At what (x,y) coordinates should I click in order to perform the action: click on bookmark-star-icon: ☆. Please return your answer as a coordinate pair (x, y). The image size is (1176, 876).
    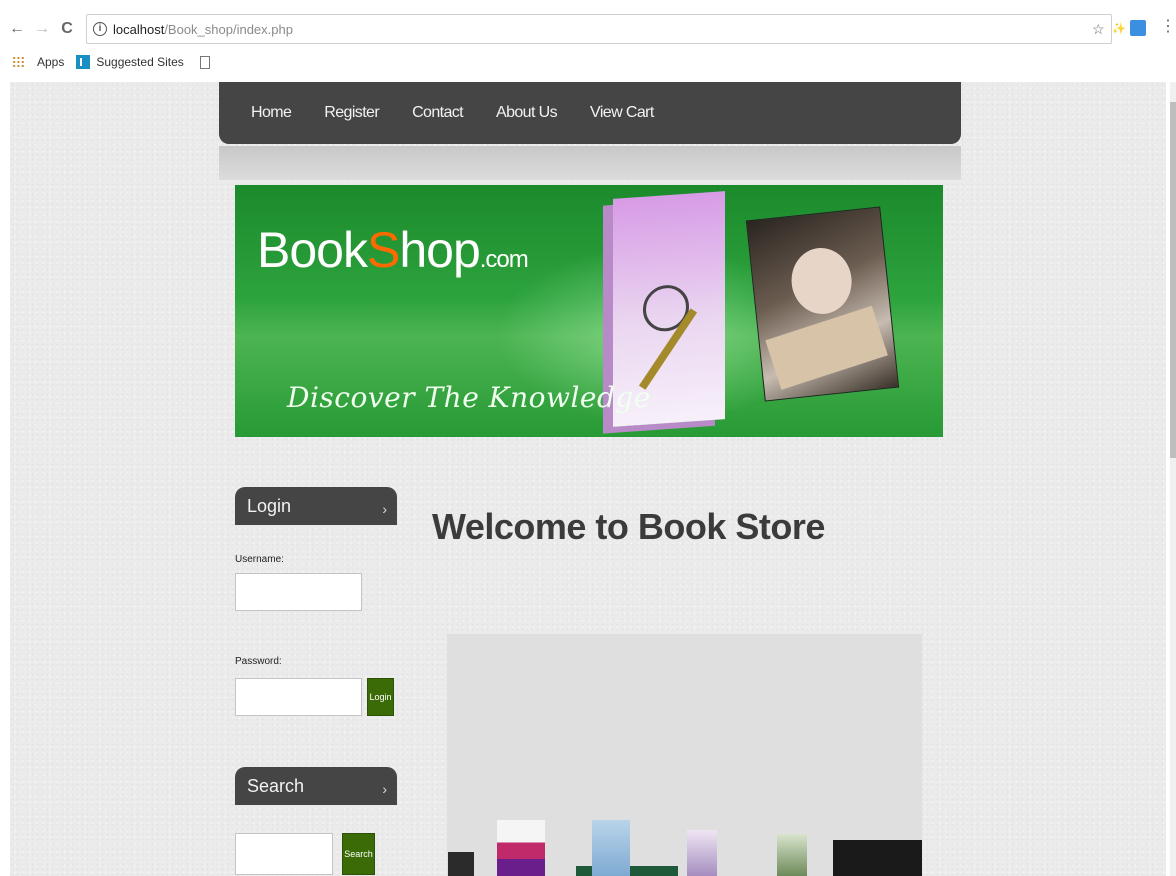
    Looking at the image, I should click on (1098, 29).